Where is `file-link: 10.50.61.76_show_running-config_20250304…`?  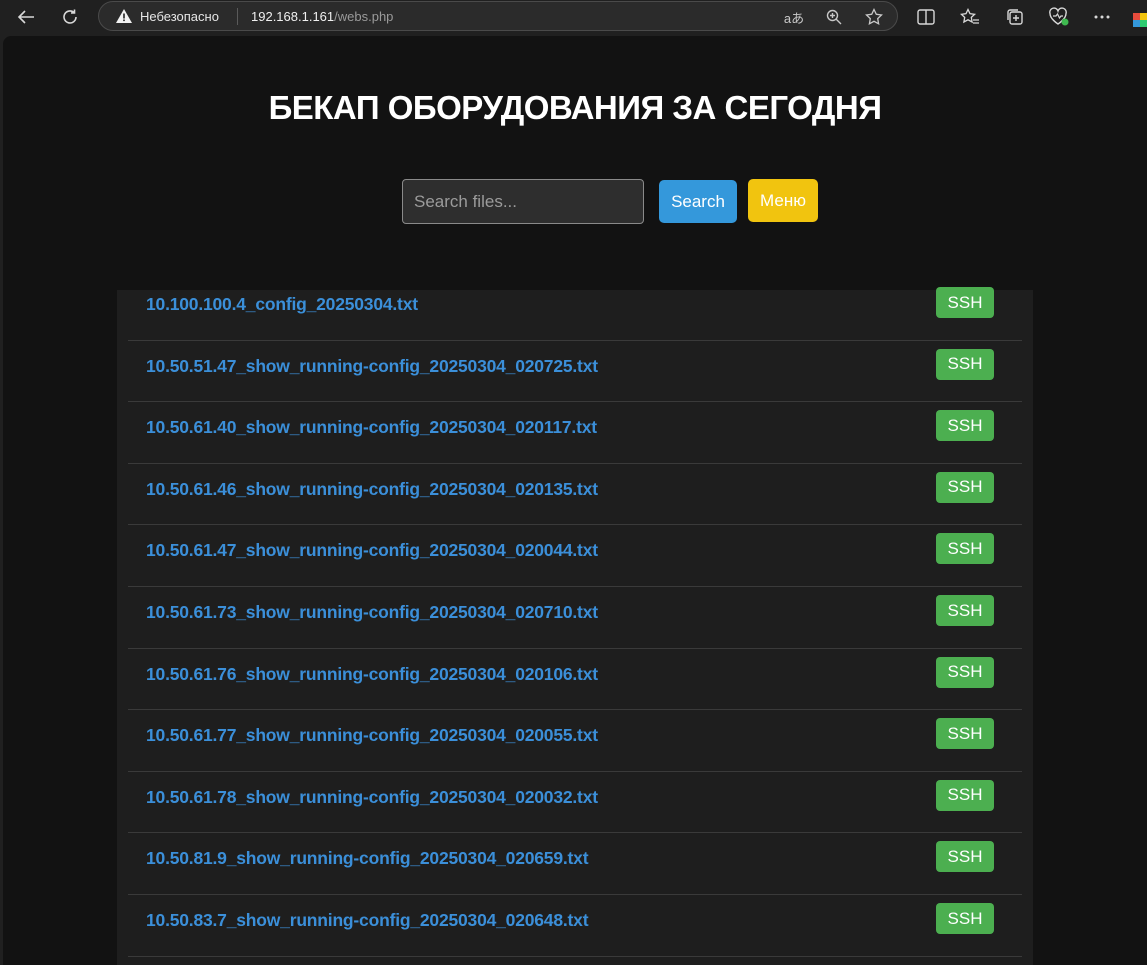
file-link: 10.50.61.76_show_running-config_20250304… is located at coordinates (372, 674).